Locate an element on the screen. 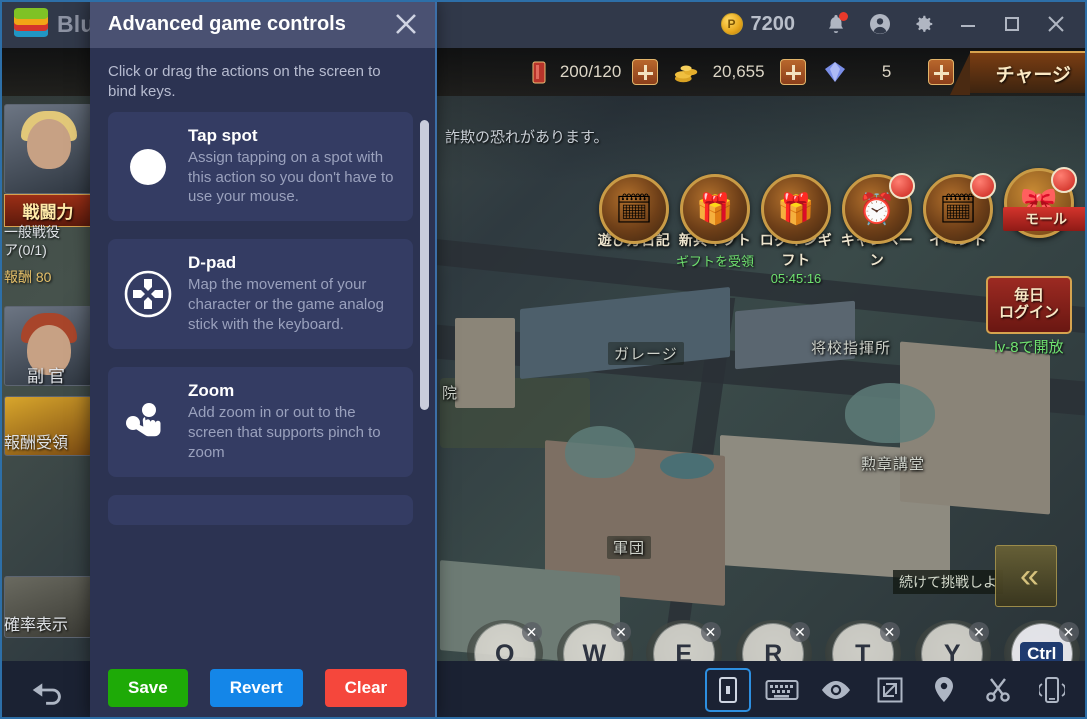 Image resolution: width=1087 pixels, height=719 pixels. map-label: ガレージ is located at coordinates (646, 353).